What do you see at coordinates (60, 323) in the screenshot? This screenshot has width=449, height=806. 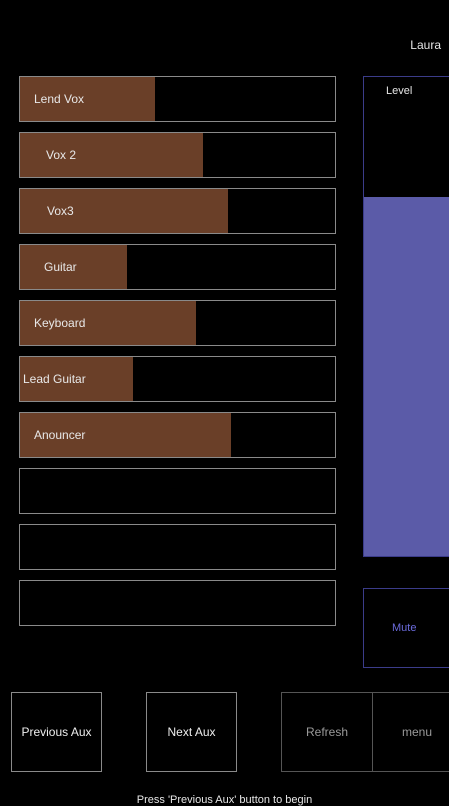 I see `channel-label: Keyboard` at bounding box center [60, 323].